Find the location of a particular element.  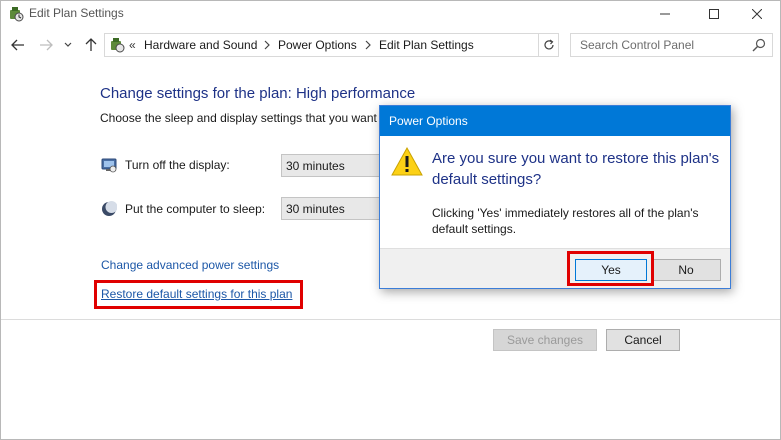

moon-icon is located at coordinates (109, 208).